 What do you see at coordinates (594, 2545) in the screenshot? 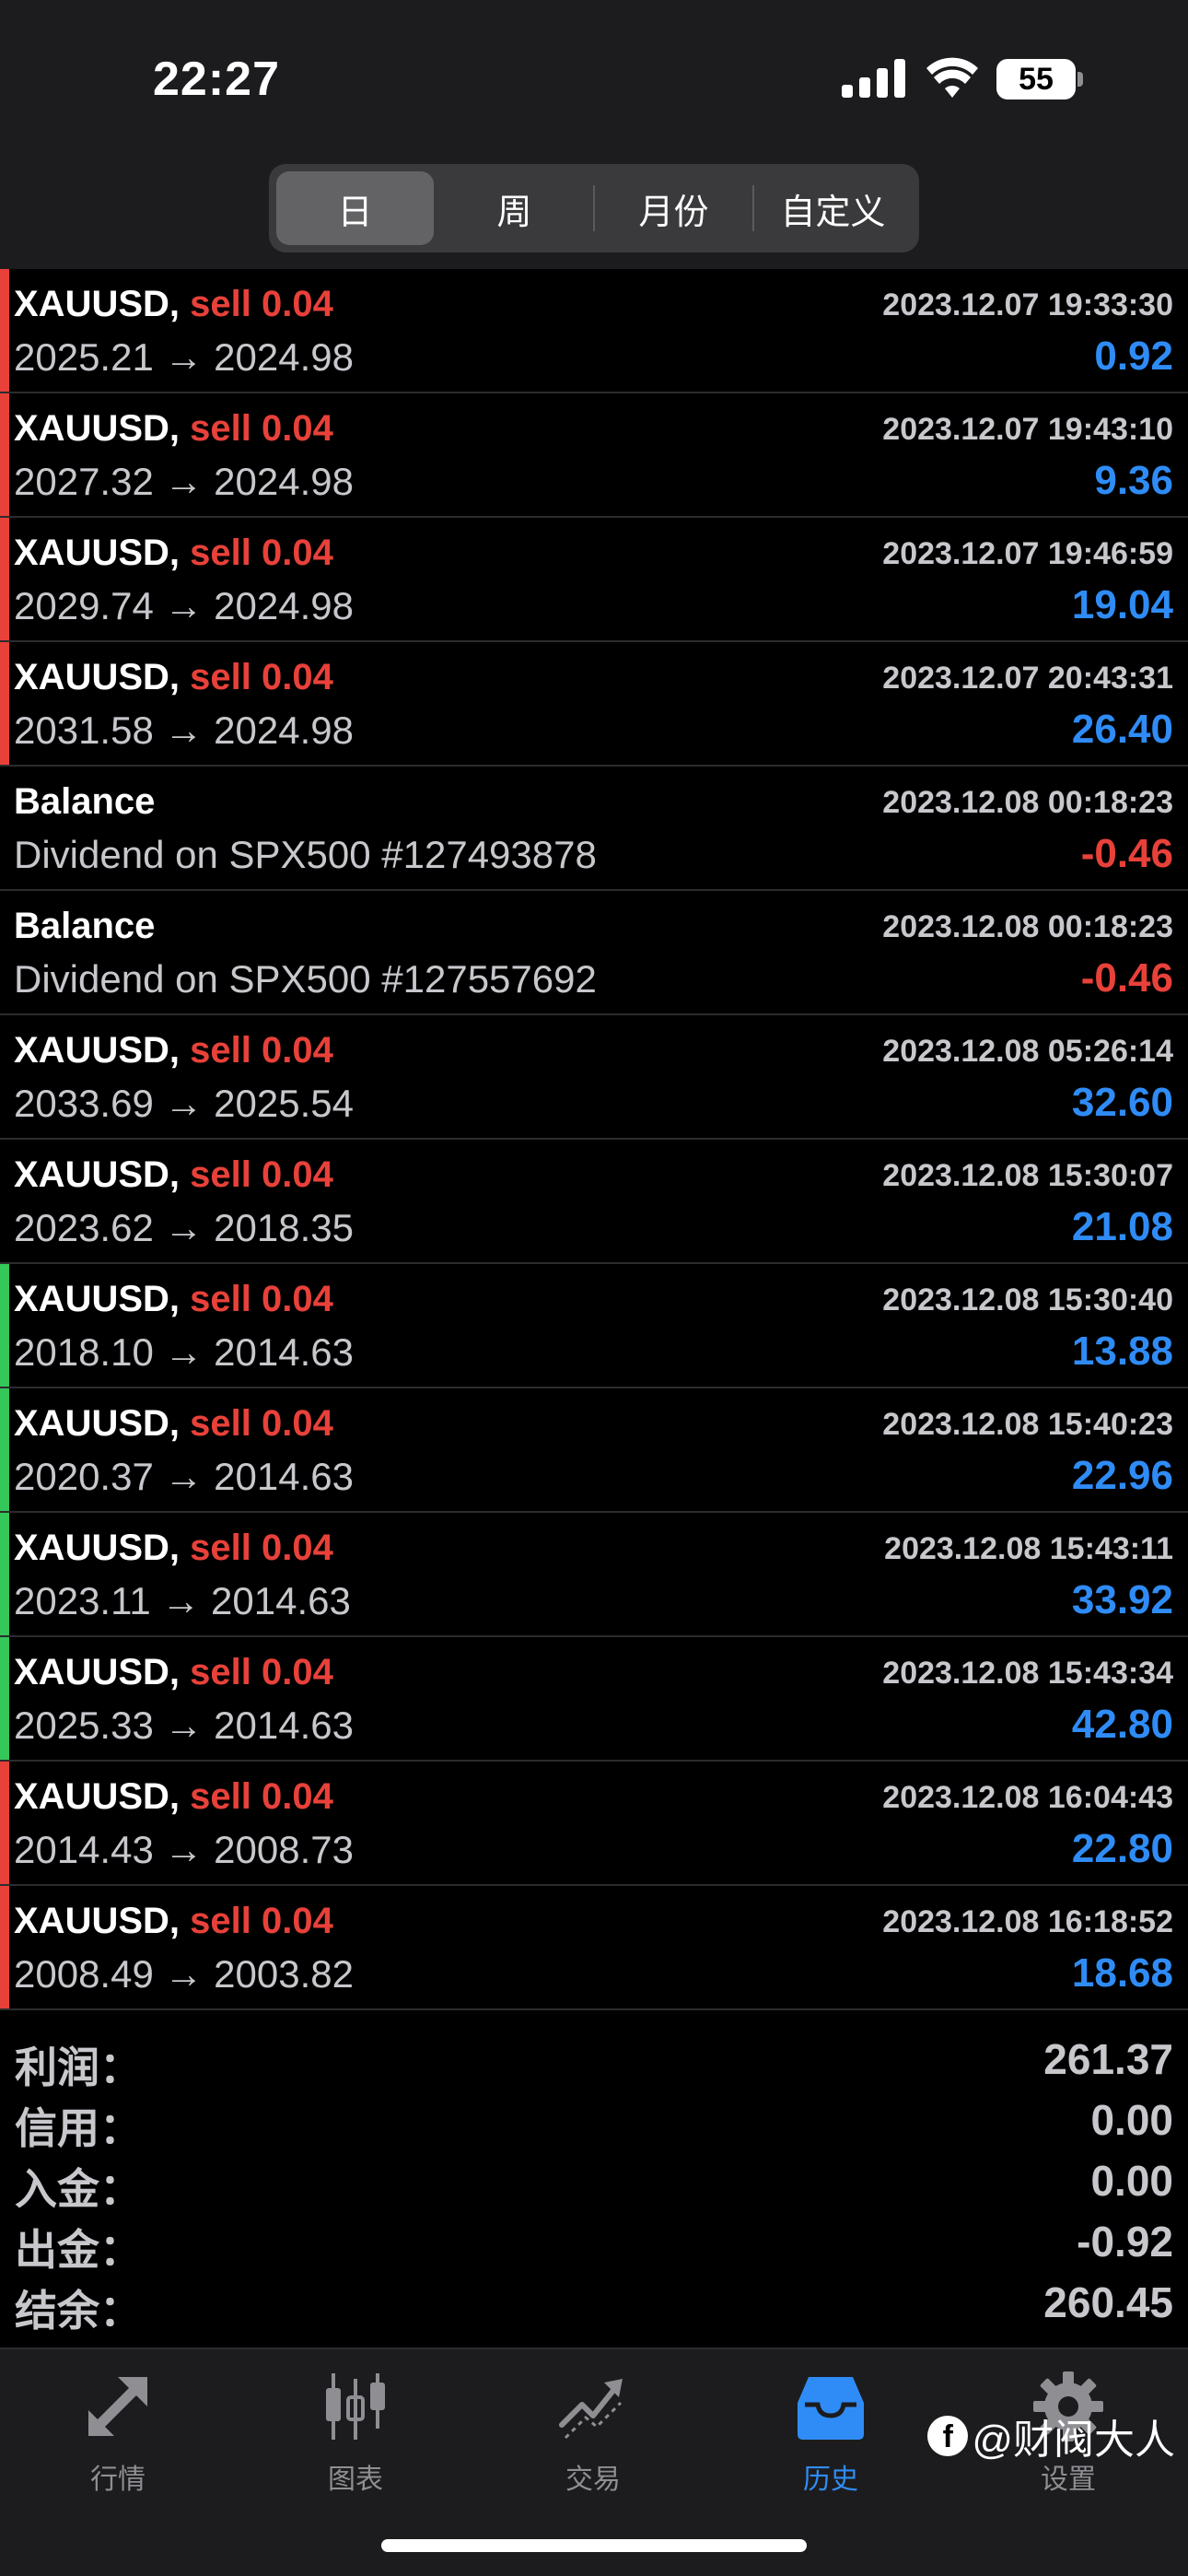
I see `home-indicator` at bounding box center [594, 2545].